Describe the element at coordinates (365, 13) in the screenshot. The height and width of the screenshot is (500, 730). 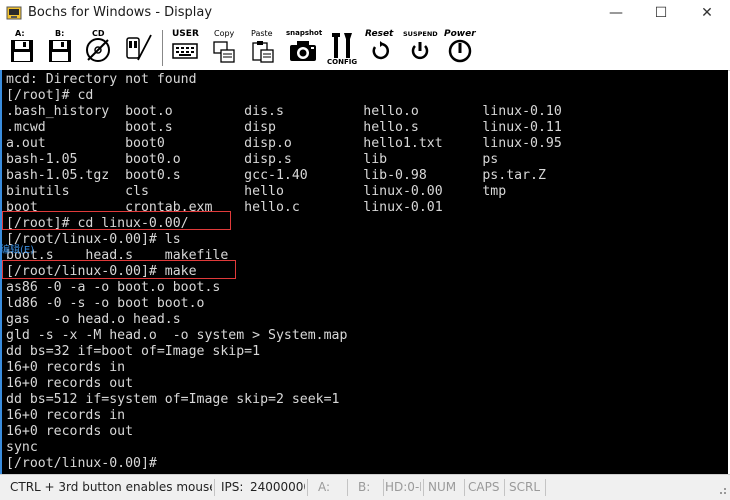
I see `title-bar: Bochs for Windows - Display — ☐ ✕` at that location.